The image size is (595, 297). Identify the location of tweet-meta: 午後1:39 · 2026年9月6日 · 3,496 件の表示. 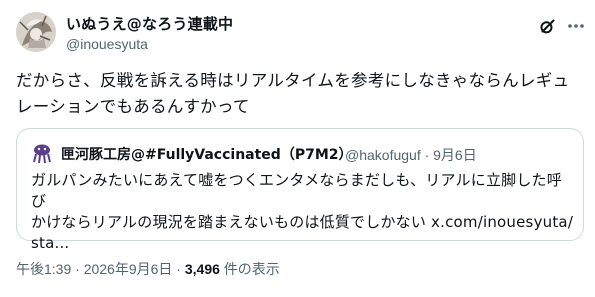
(148, 269).